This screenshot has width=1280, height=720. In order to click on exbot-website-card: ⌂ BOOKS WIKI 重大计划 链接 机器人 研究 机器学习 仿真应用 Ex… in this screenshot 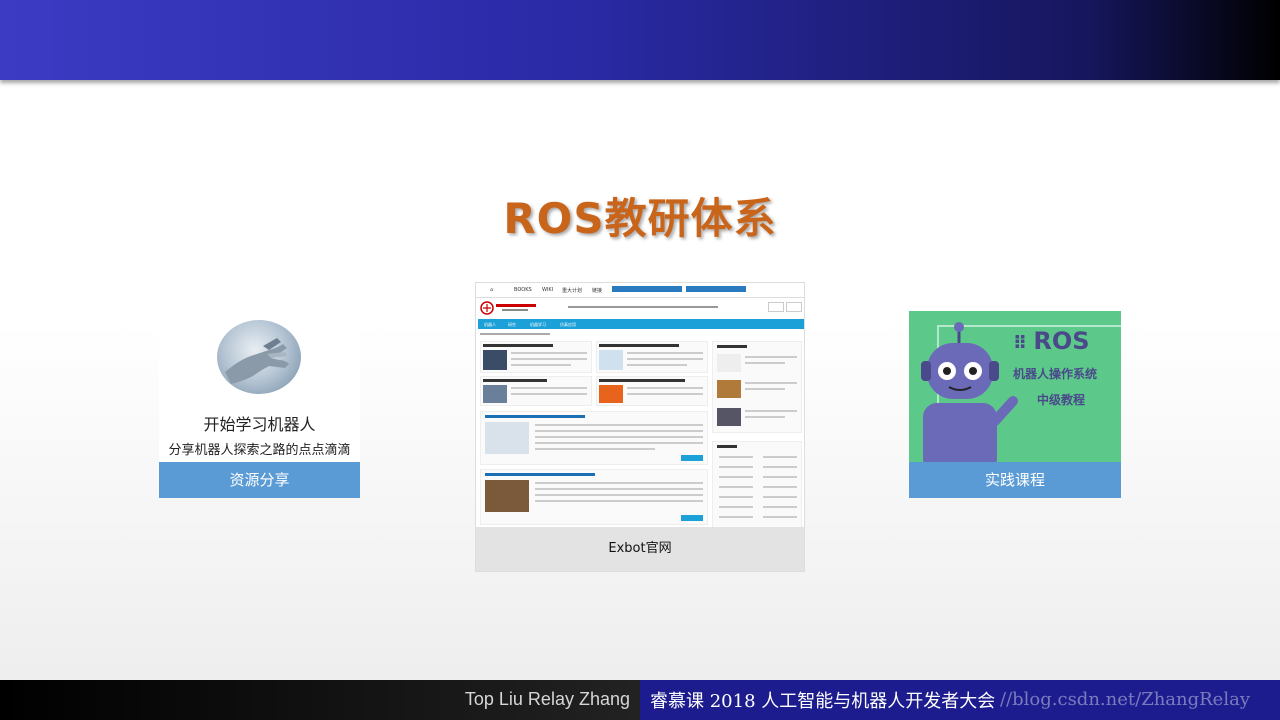, I will do `click(640, 427)`.